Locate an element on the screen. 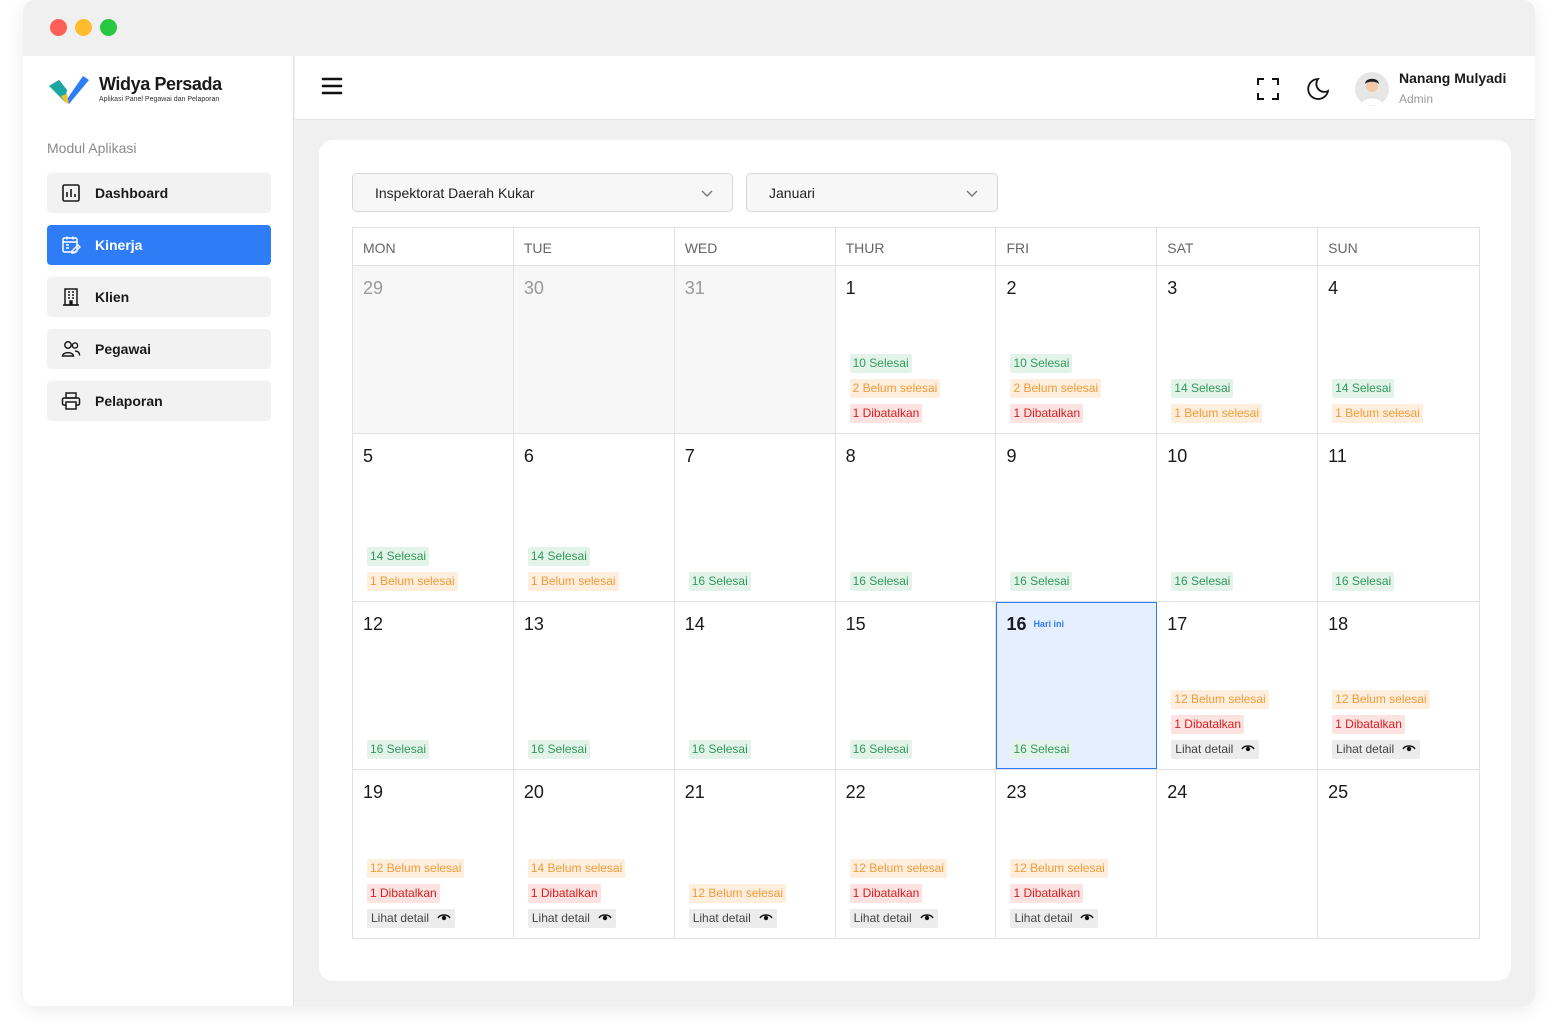 The image size is (1558, 1030). calendar-day: 4 14 Selesai 1 Belum selesai is located at coordinates (1398, 349).